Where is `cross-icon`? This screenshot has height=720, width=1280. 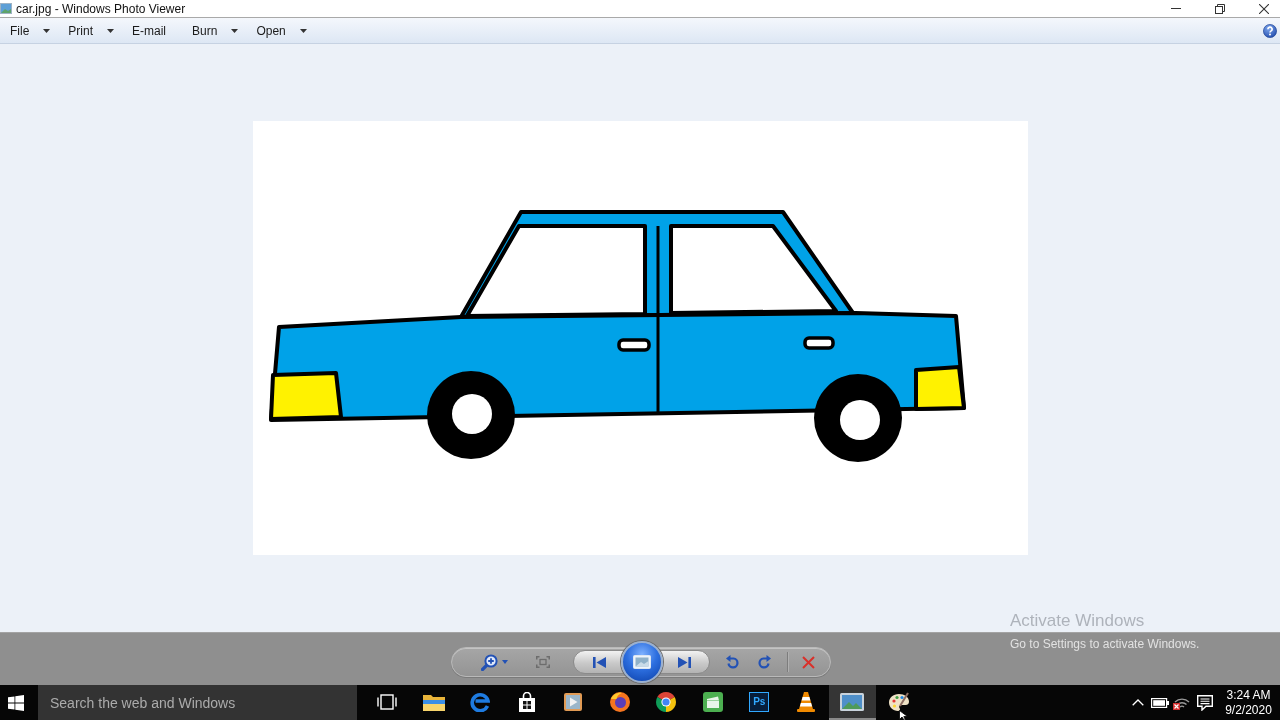 cross-icon is located at coordinates (808, 662).